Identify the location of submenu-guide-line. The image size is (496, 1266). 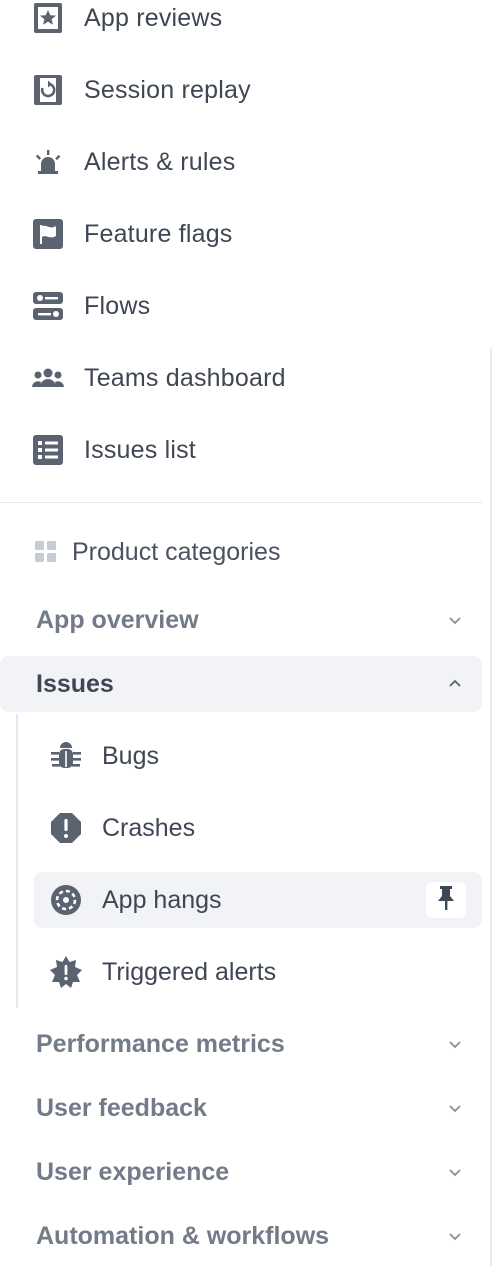
(17, 861).